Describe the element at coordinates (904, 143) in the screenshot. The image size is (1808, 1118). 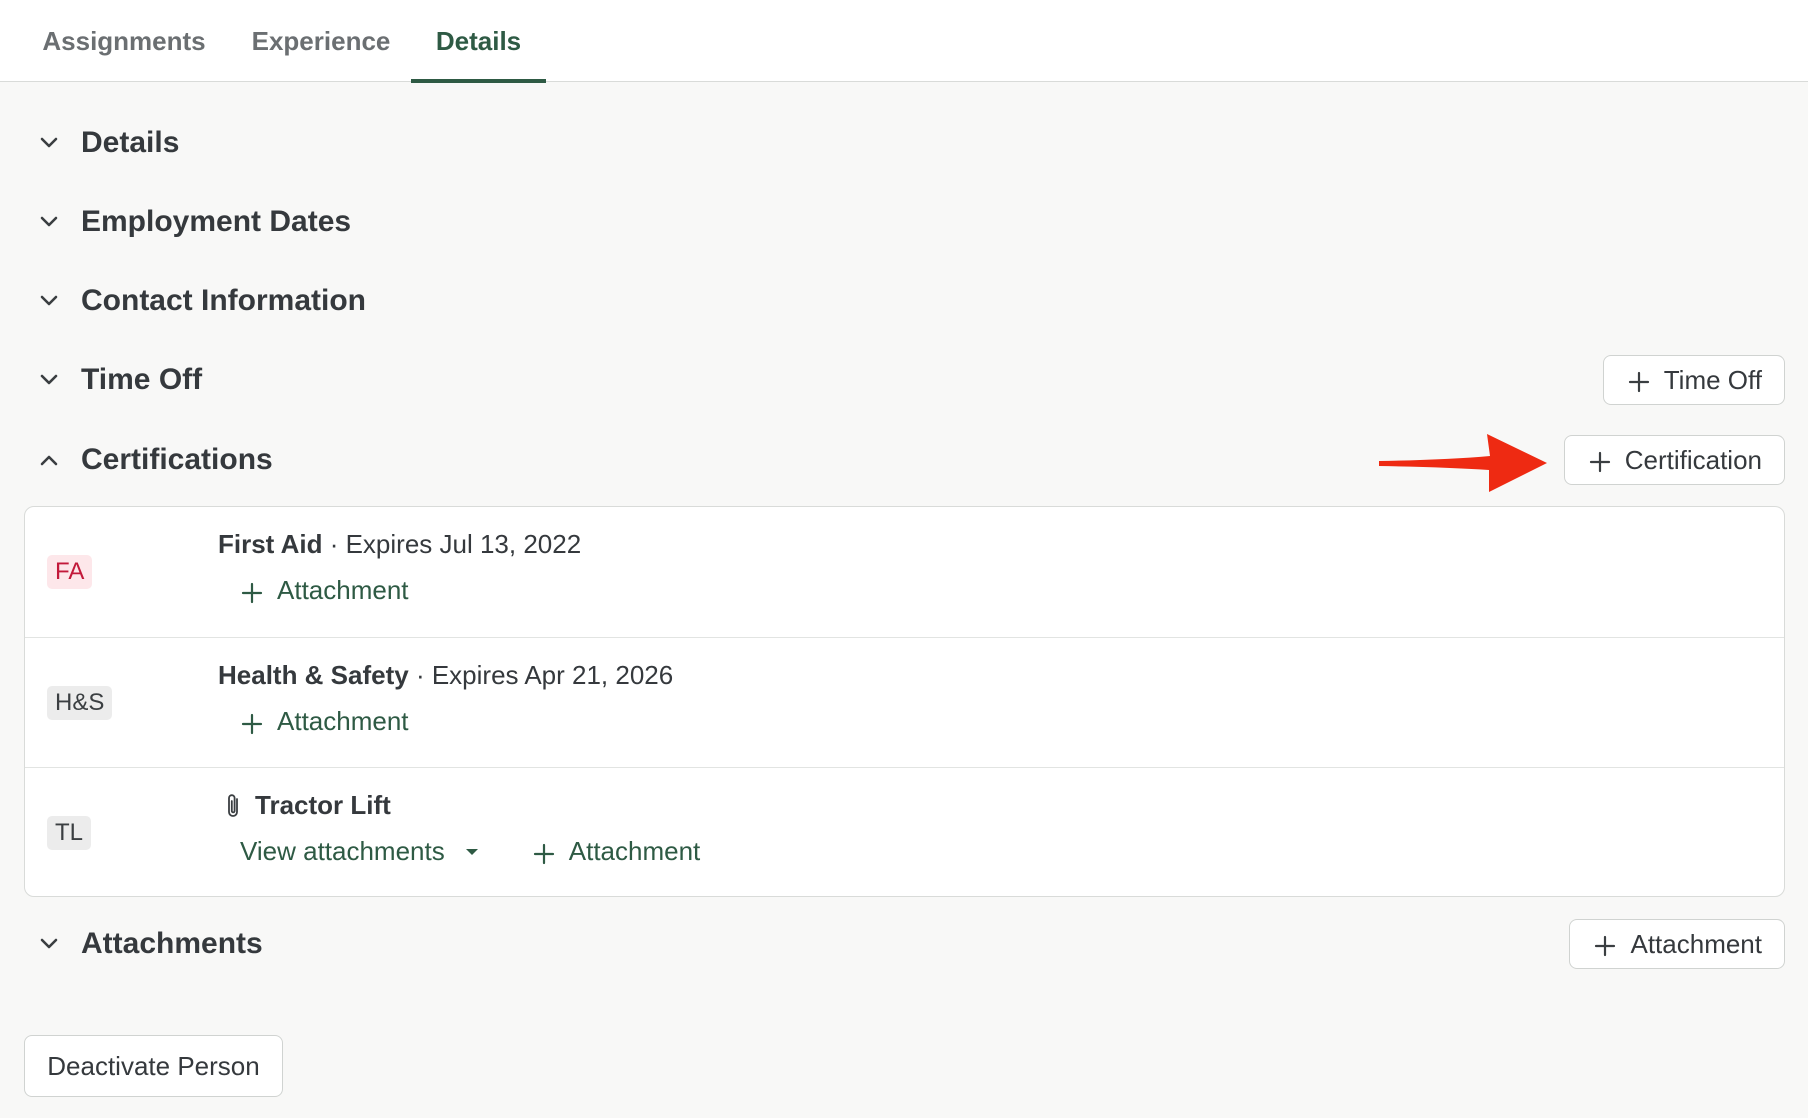
I see `section-details-header: Details` at that location.